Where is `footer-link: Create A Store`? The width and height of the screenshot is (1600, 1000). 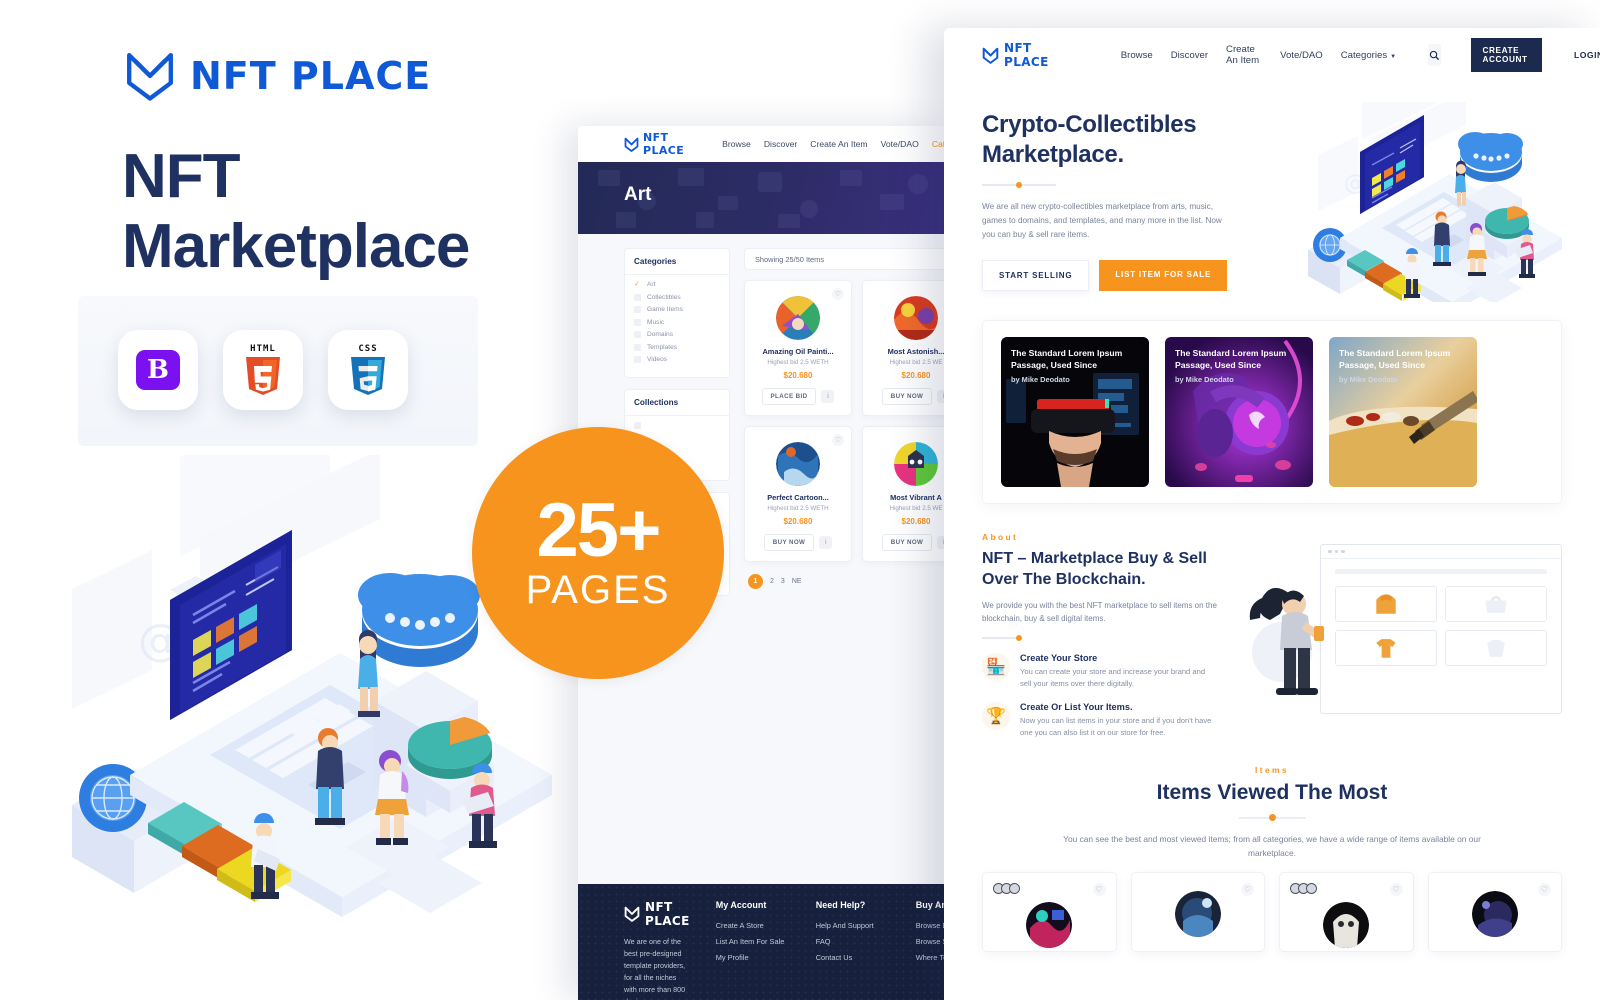
footer-link: Create A Store is located at coordinates (753, 925).